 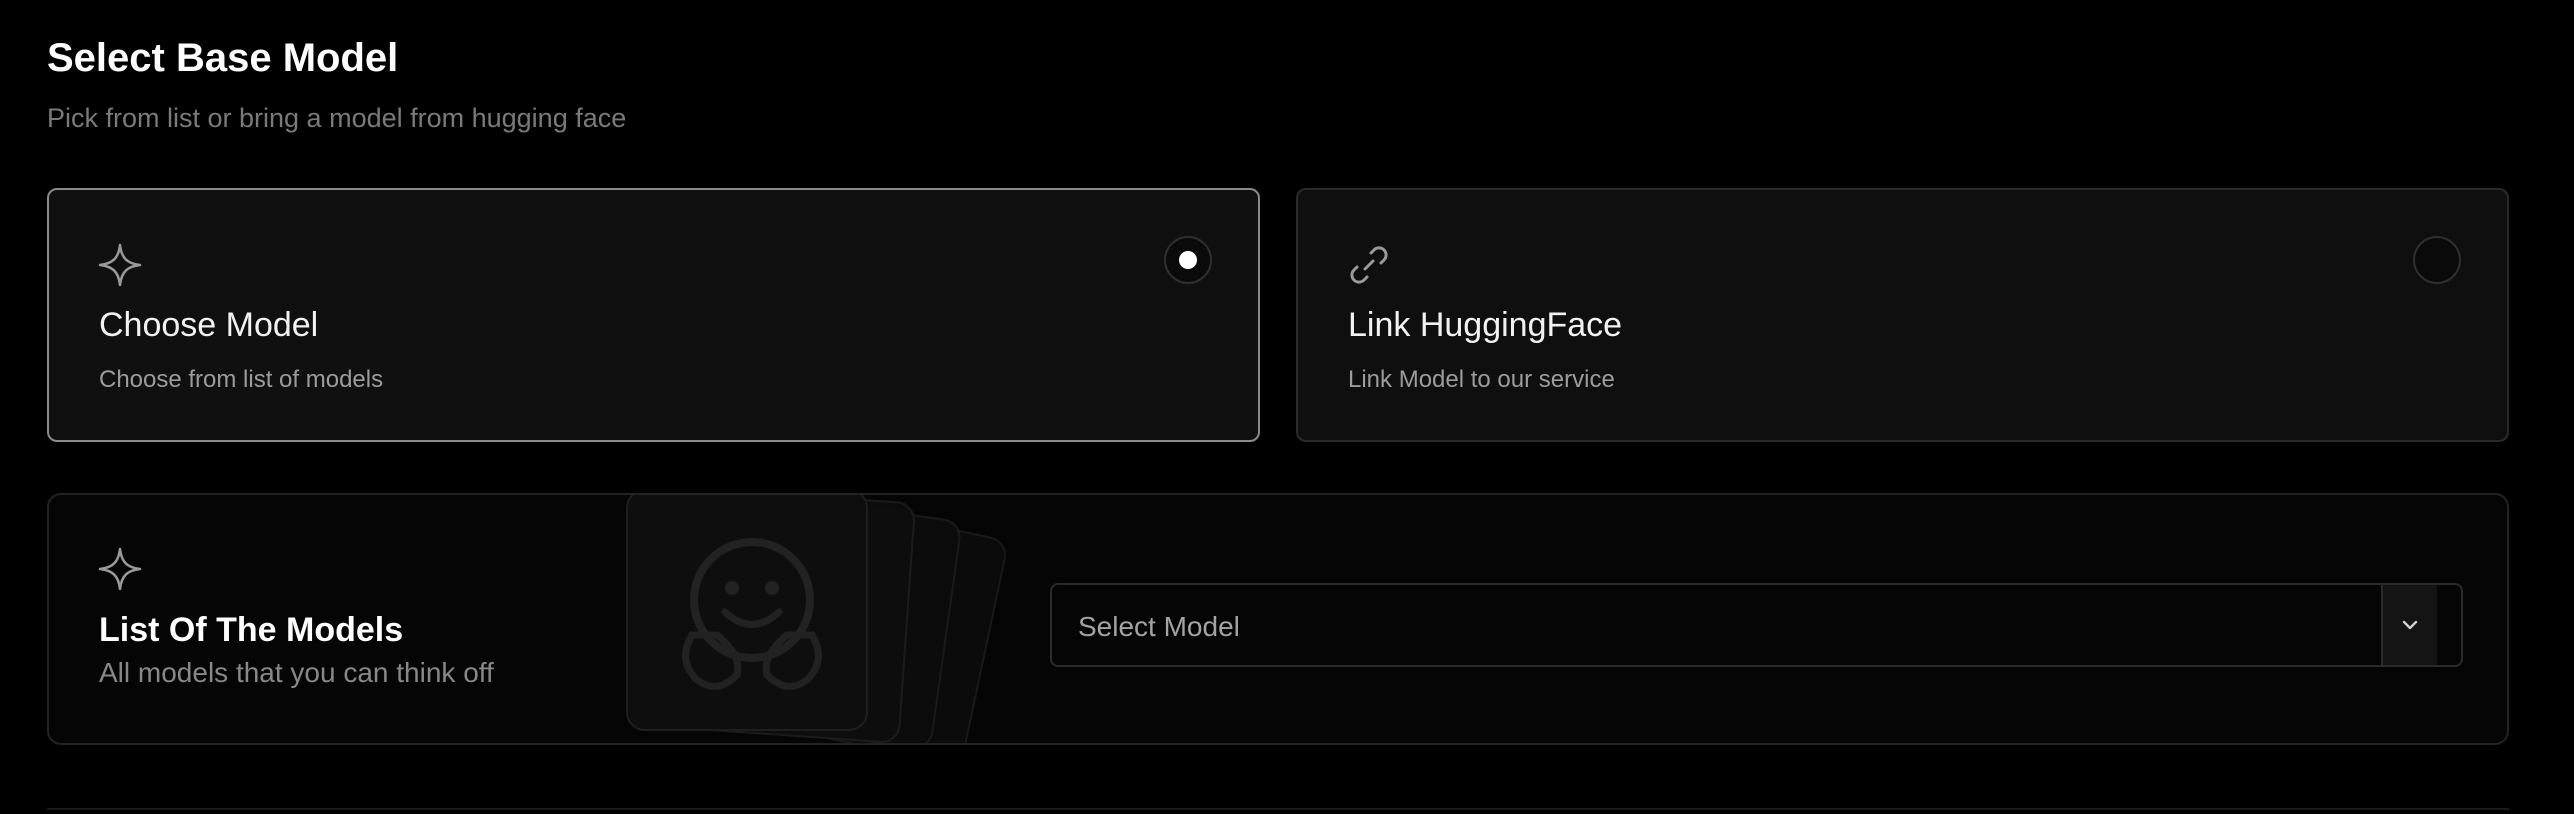 What do you see at coordinates (1278, 809) in the screenshot?
I see `section-divider` at bounding box center [1278, 809].